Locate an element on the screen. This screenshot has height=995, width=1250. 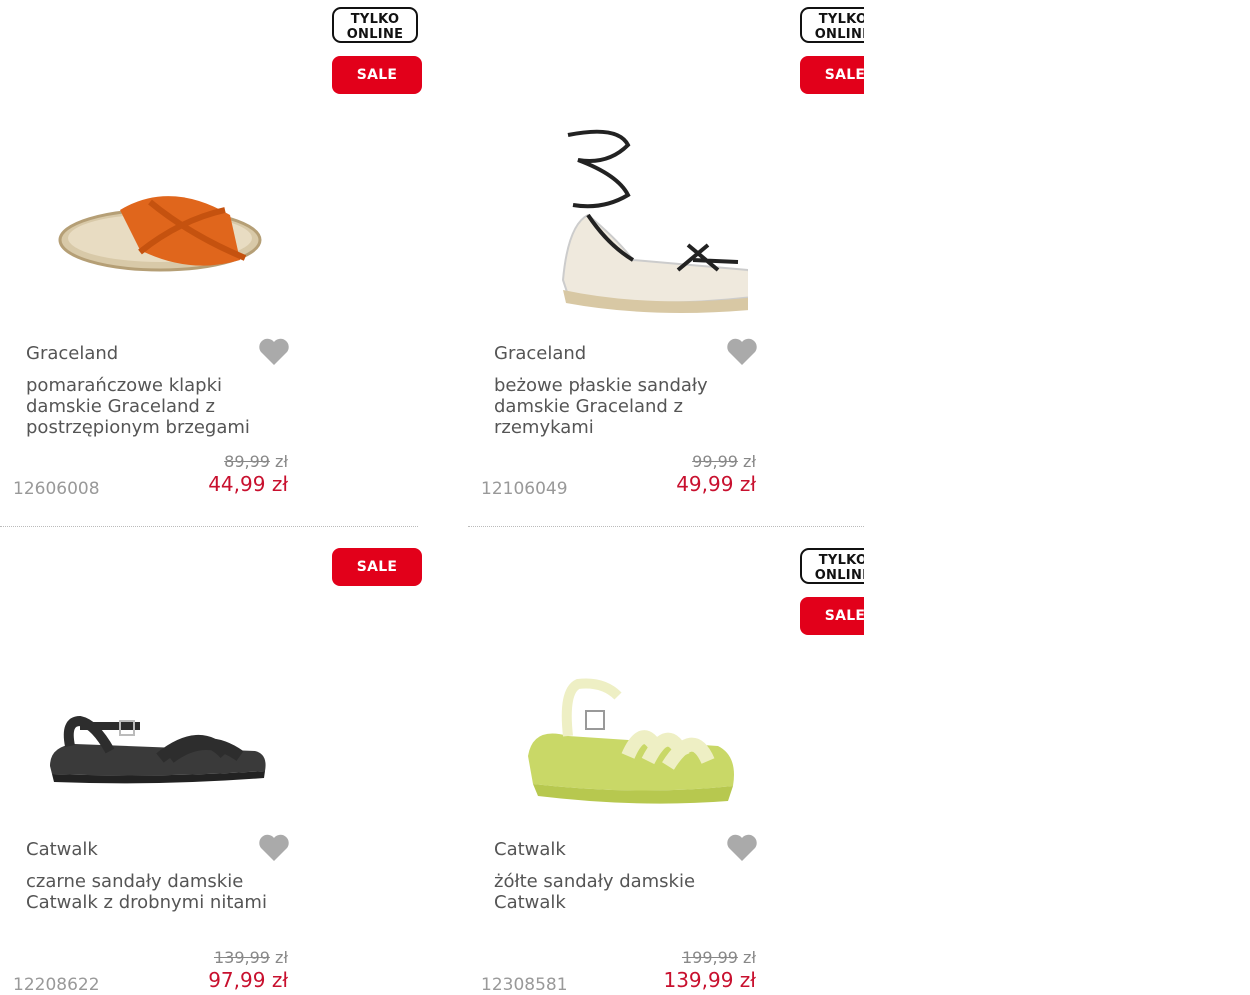
old-price: 199,99 zł is located at coordinates (719, 957).